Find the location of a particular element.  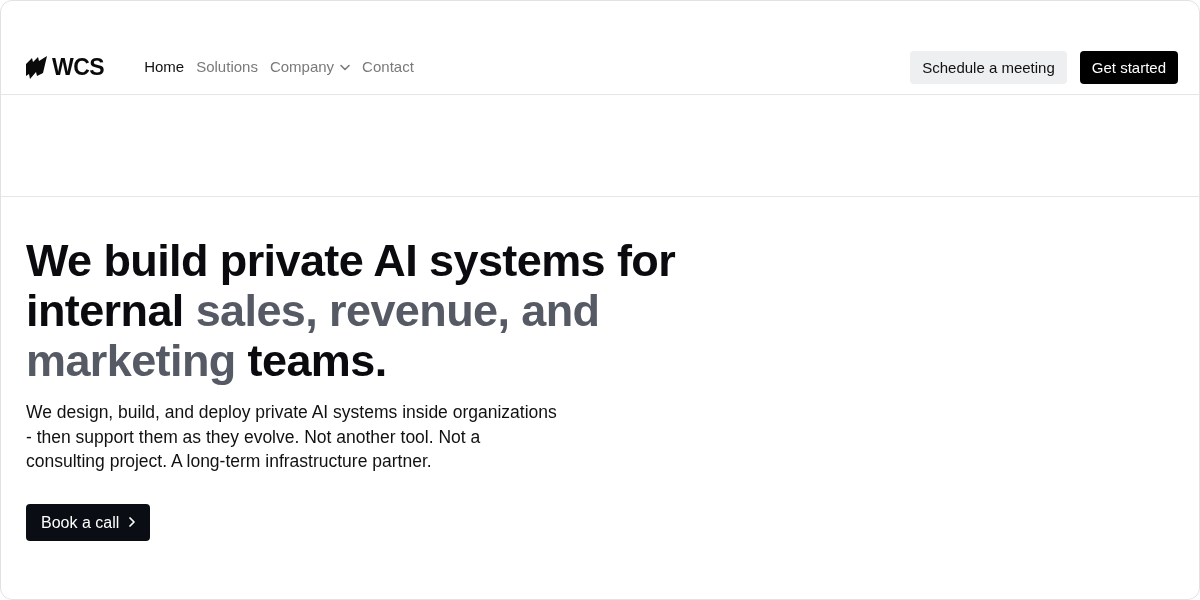

book-call-button: Book a call is located at coordinates (88, 522).